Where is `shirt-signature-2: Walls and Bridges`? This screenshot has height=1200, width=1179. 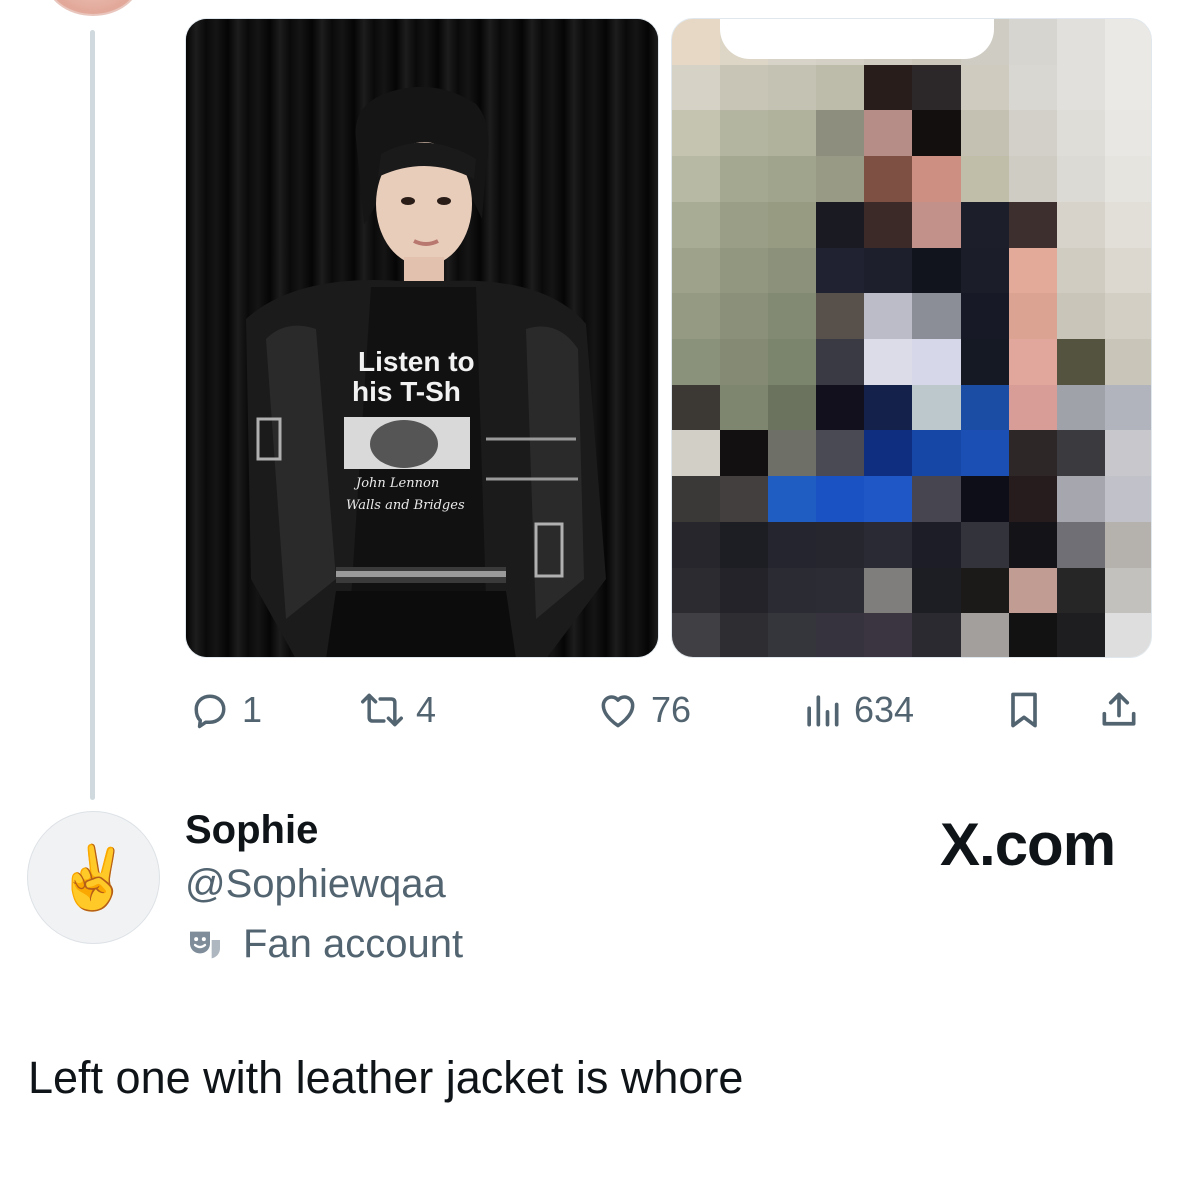 shirt-signature-2: Walls and Bridges is located at coordinates (405, 505).